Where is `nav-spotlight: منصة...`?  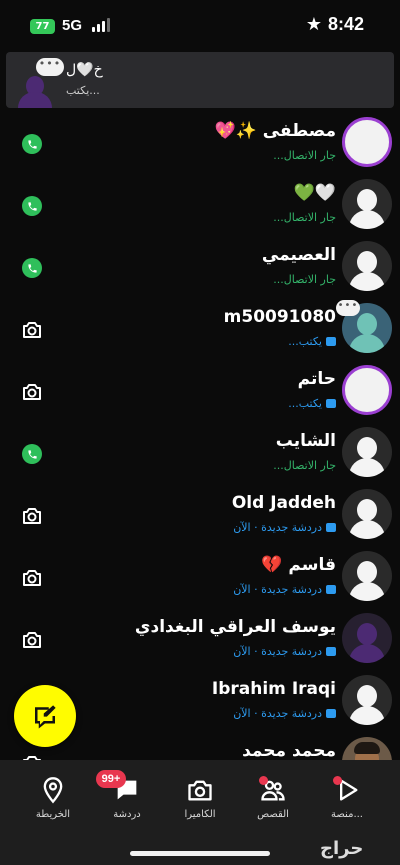 nav-spotlight: منصة... is located at coordinates (347, 804).